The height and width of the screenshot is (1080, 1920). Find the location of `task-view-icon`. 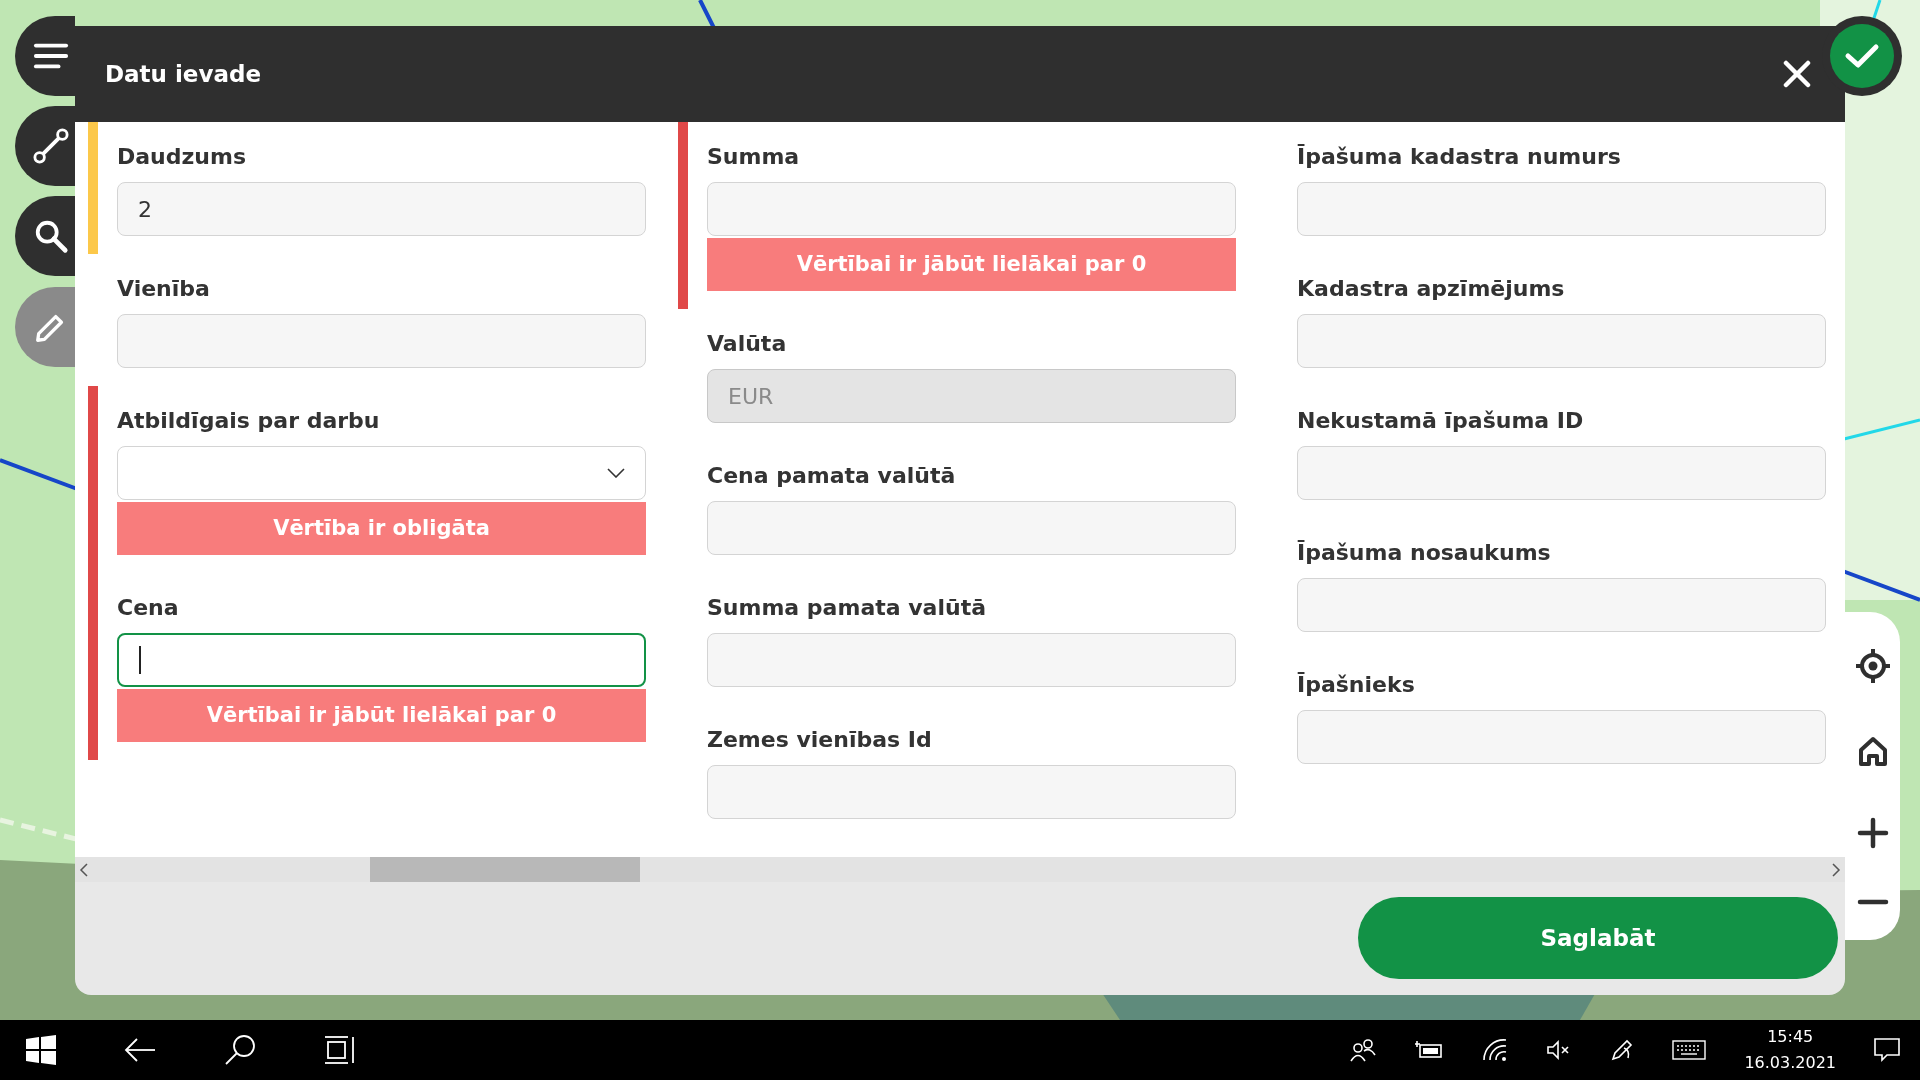

task-view-icon is located at coordinates (340, 1050).